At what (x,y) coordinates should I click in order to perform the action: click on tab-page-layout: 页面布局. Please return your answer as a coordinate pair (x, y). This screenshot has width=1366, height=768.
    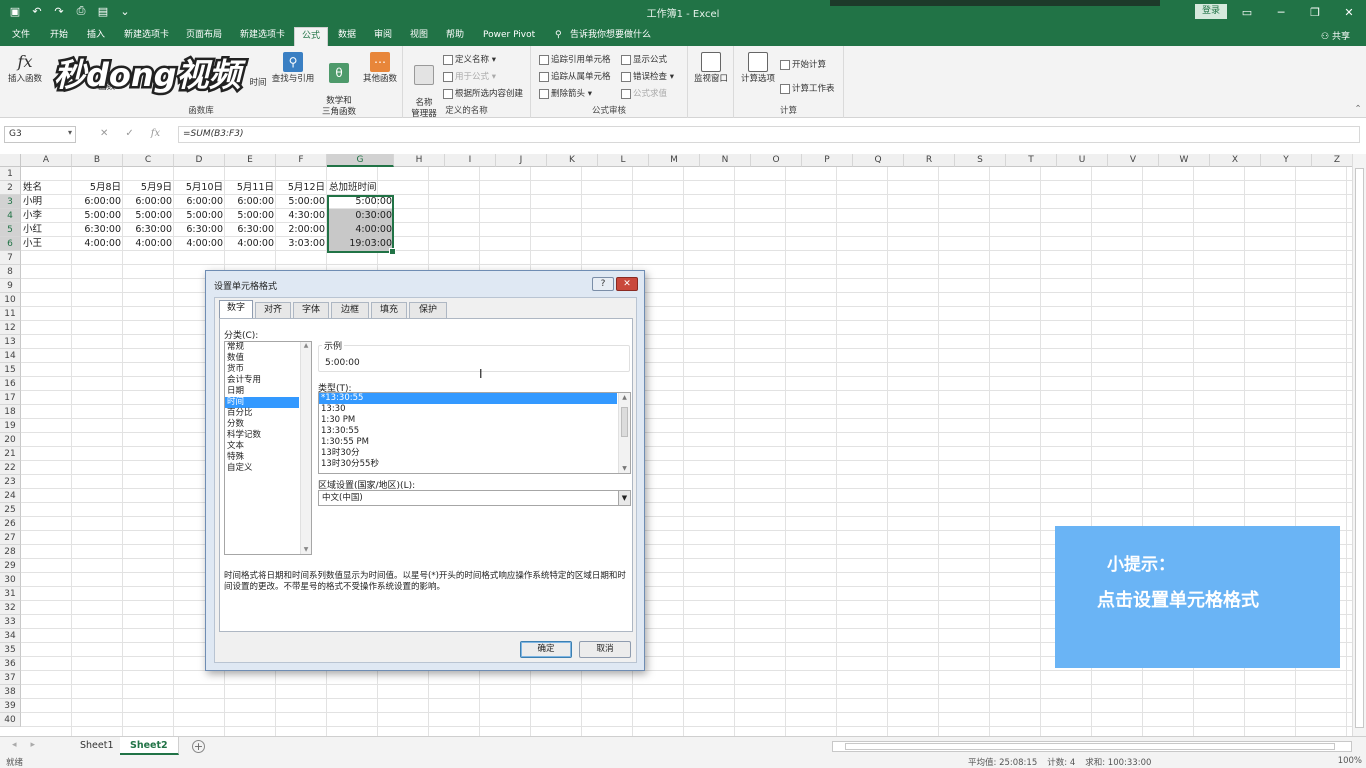
    Looking at the image, I should click on (204, 36).